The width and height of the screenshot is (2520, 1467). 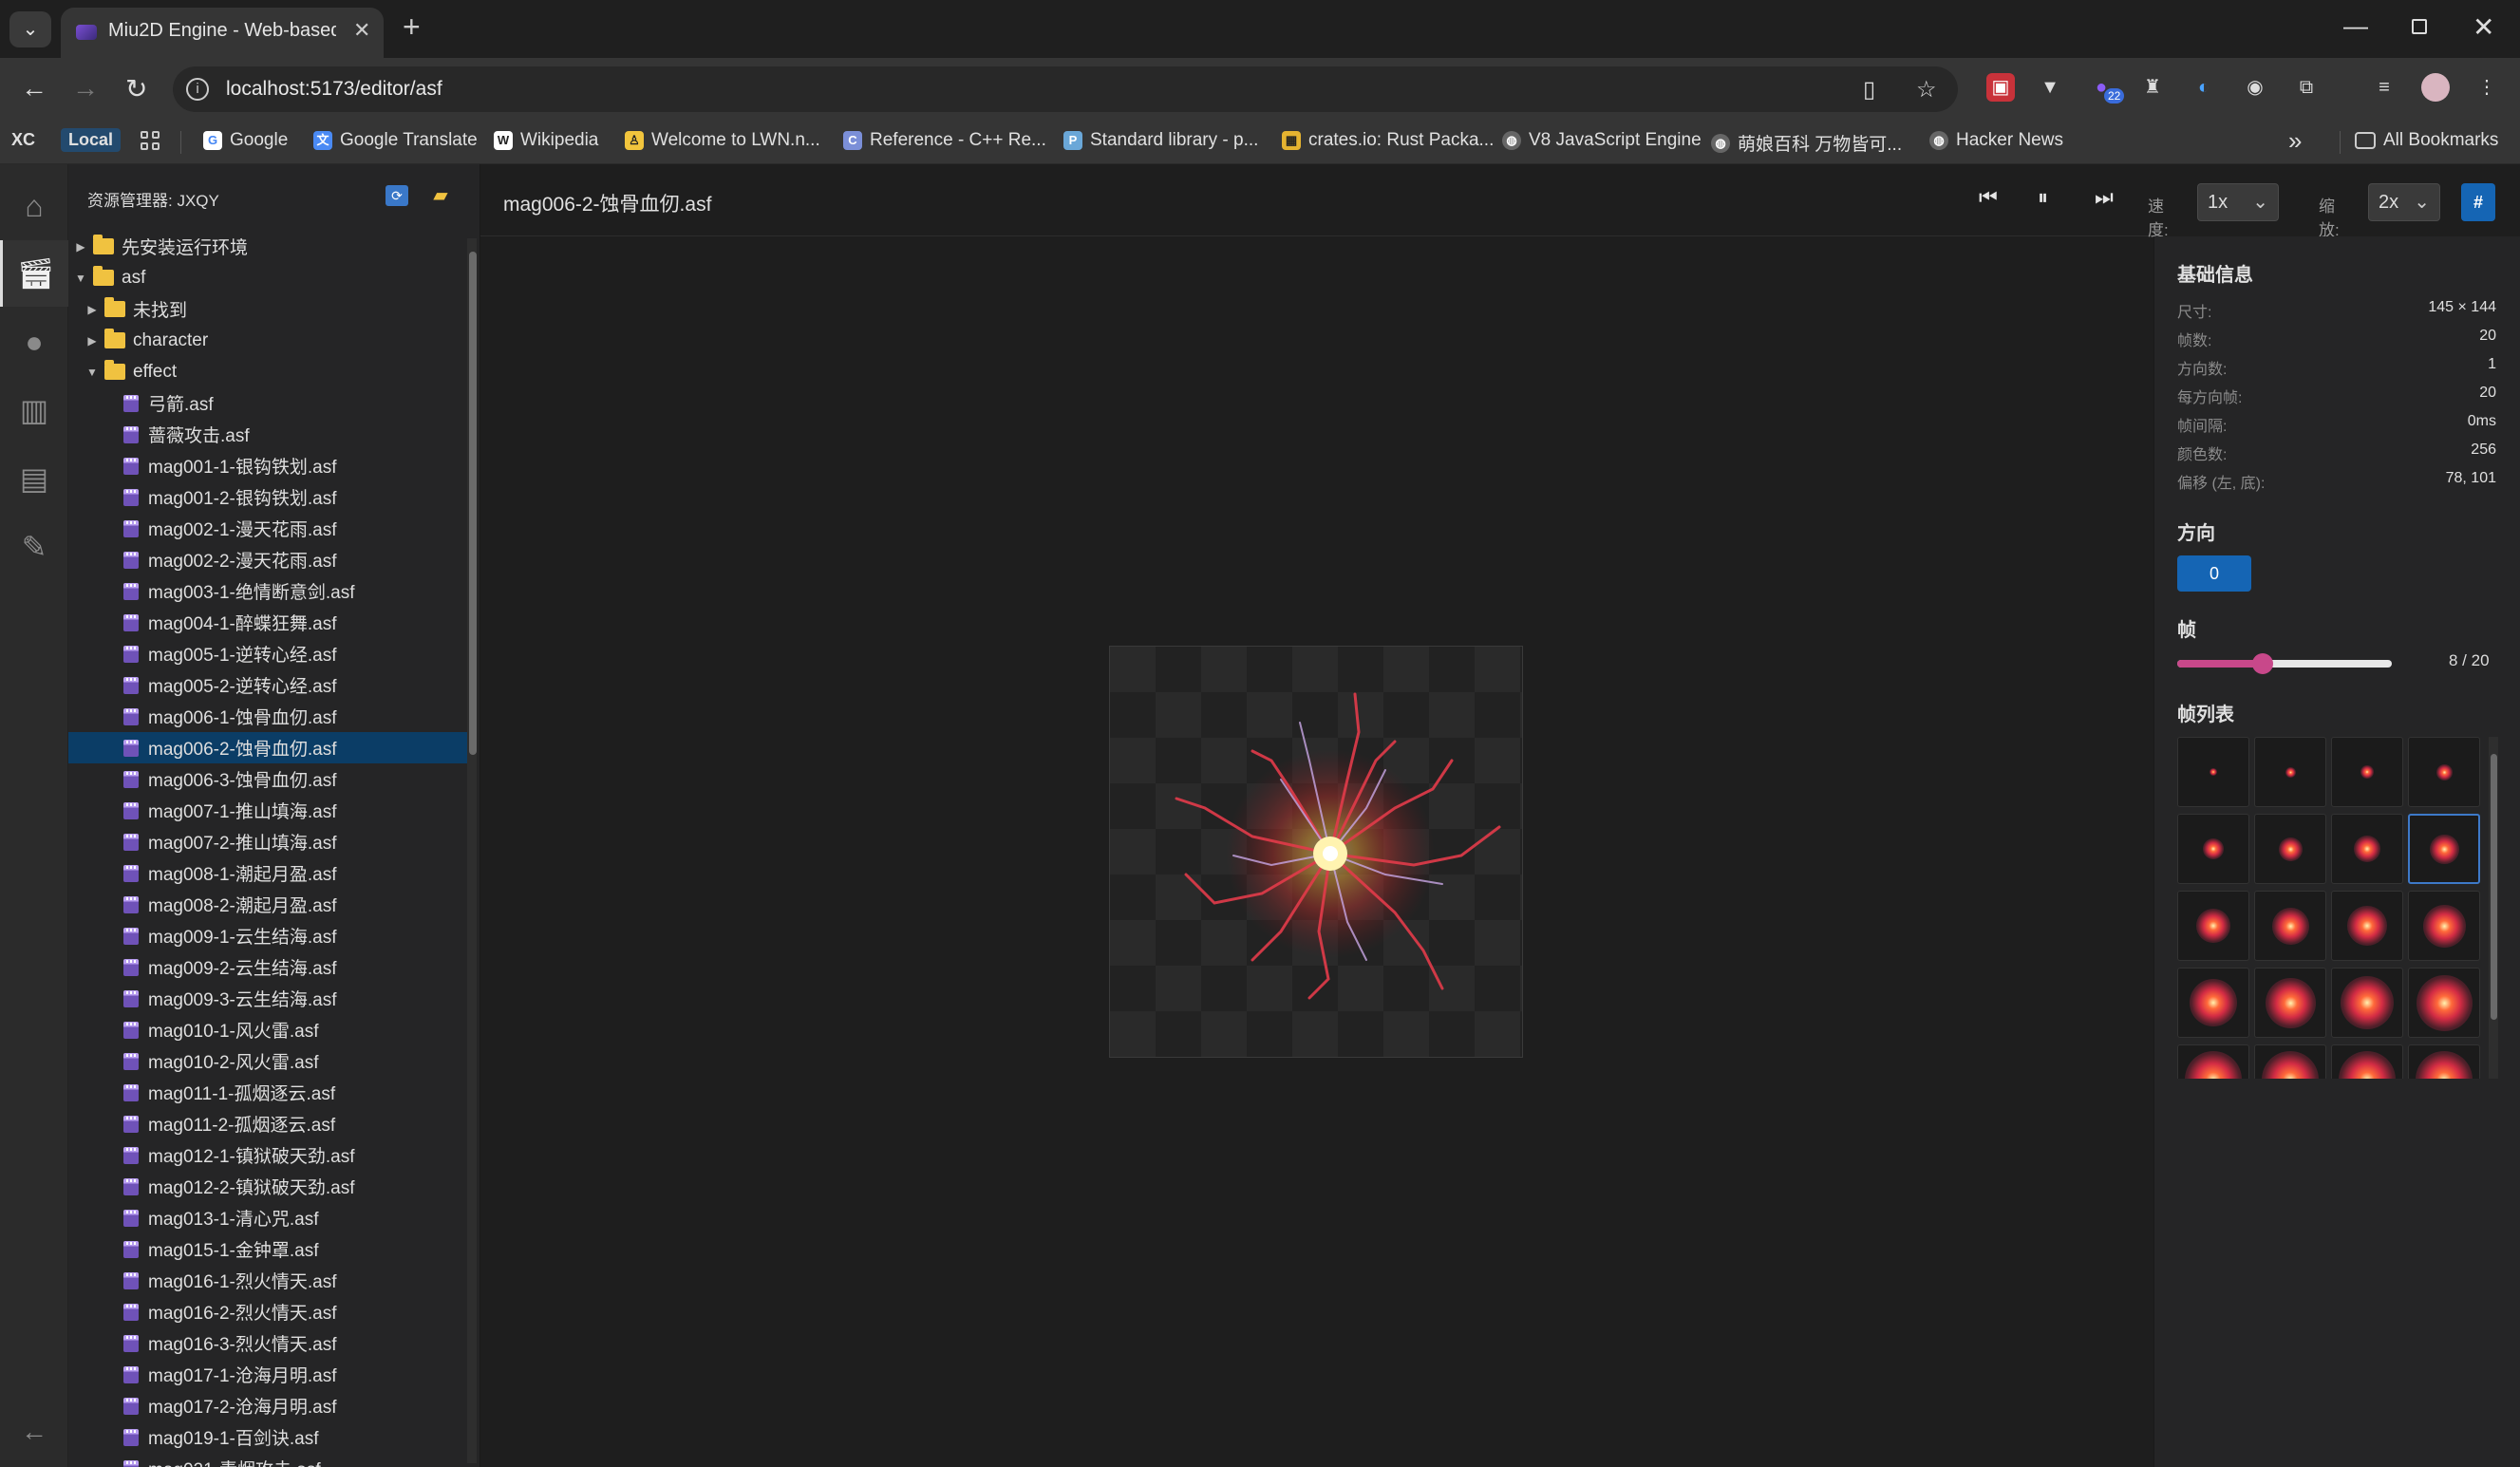 I want to click on new-tab-button: +, so click(x=412, y=27).